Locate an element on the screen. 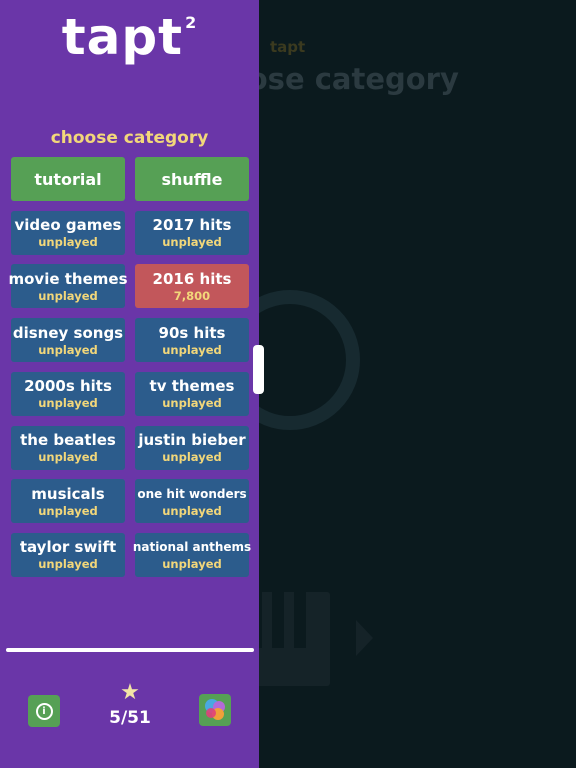  category-name: 2016 hits is located at coordinates (192, 278).